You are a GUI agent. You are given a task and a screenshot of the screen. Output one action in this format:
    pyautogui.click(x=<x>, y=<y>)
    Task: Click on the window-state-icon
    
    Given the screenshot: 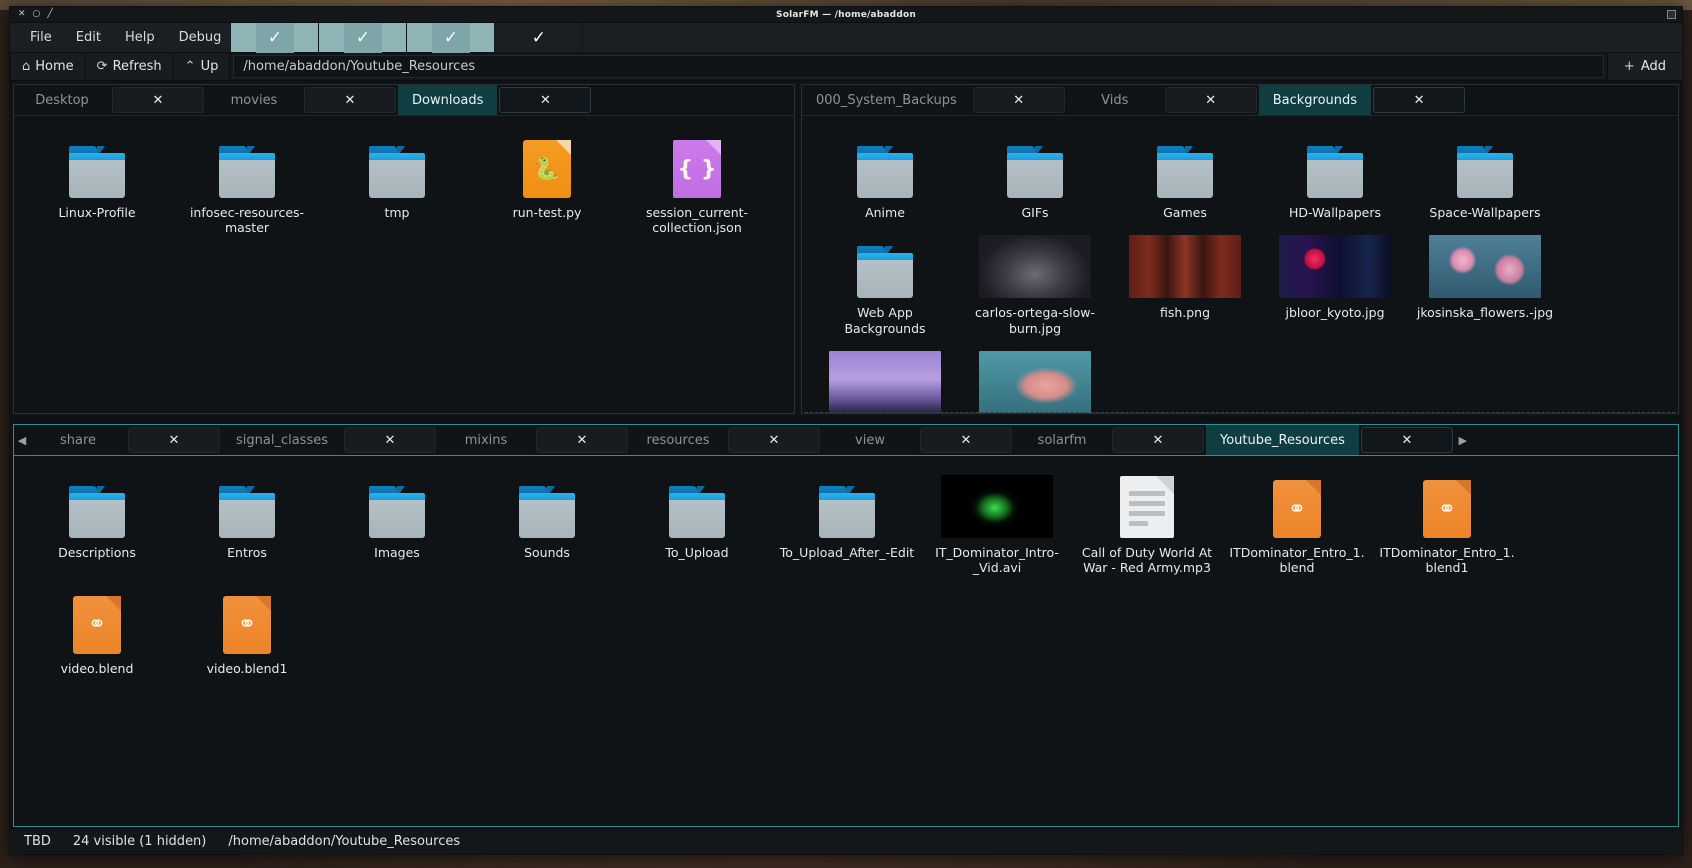 What is the action you would take?
    pyautogui.click(x=1671, y=14)
    